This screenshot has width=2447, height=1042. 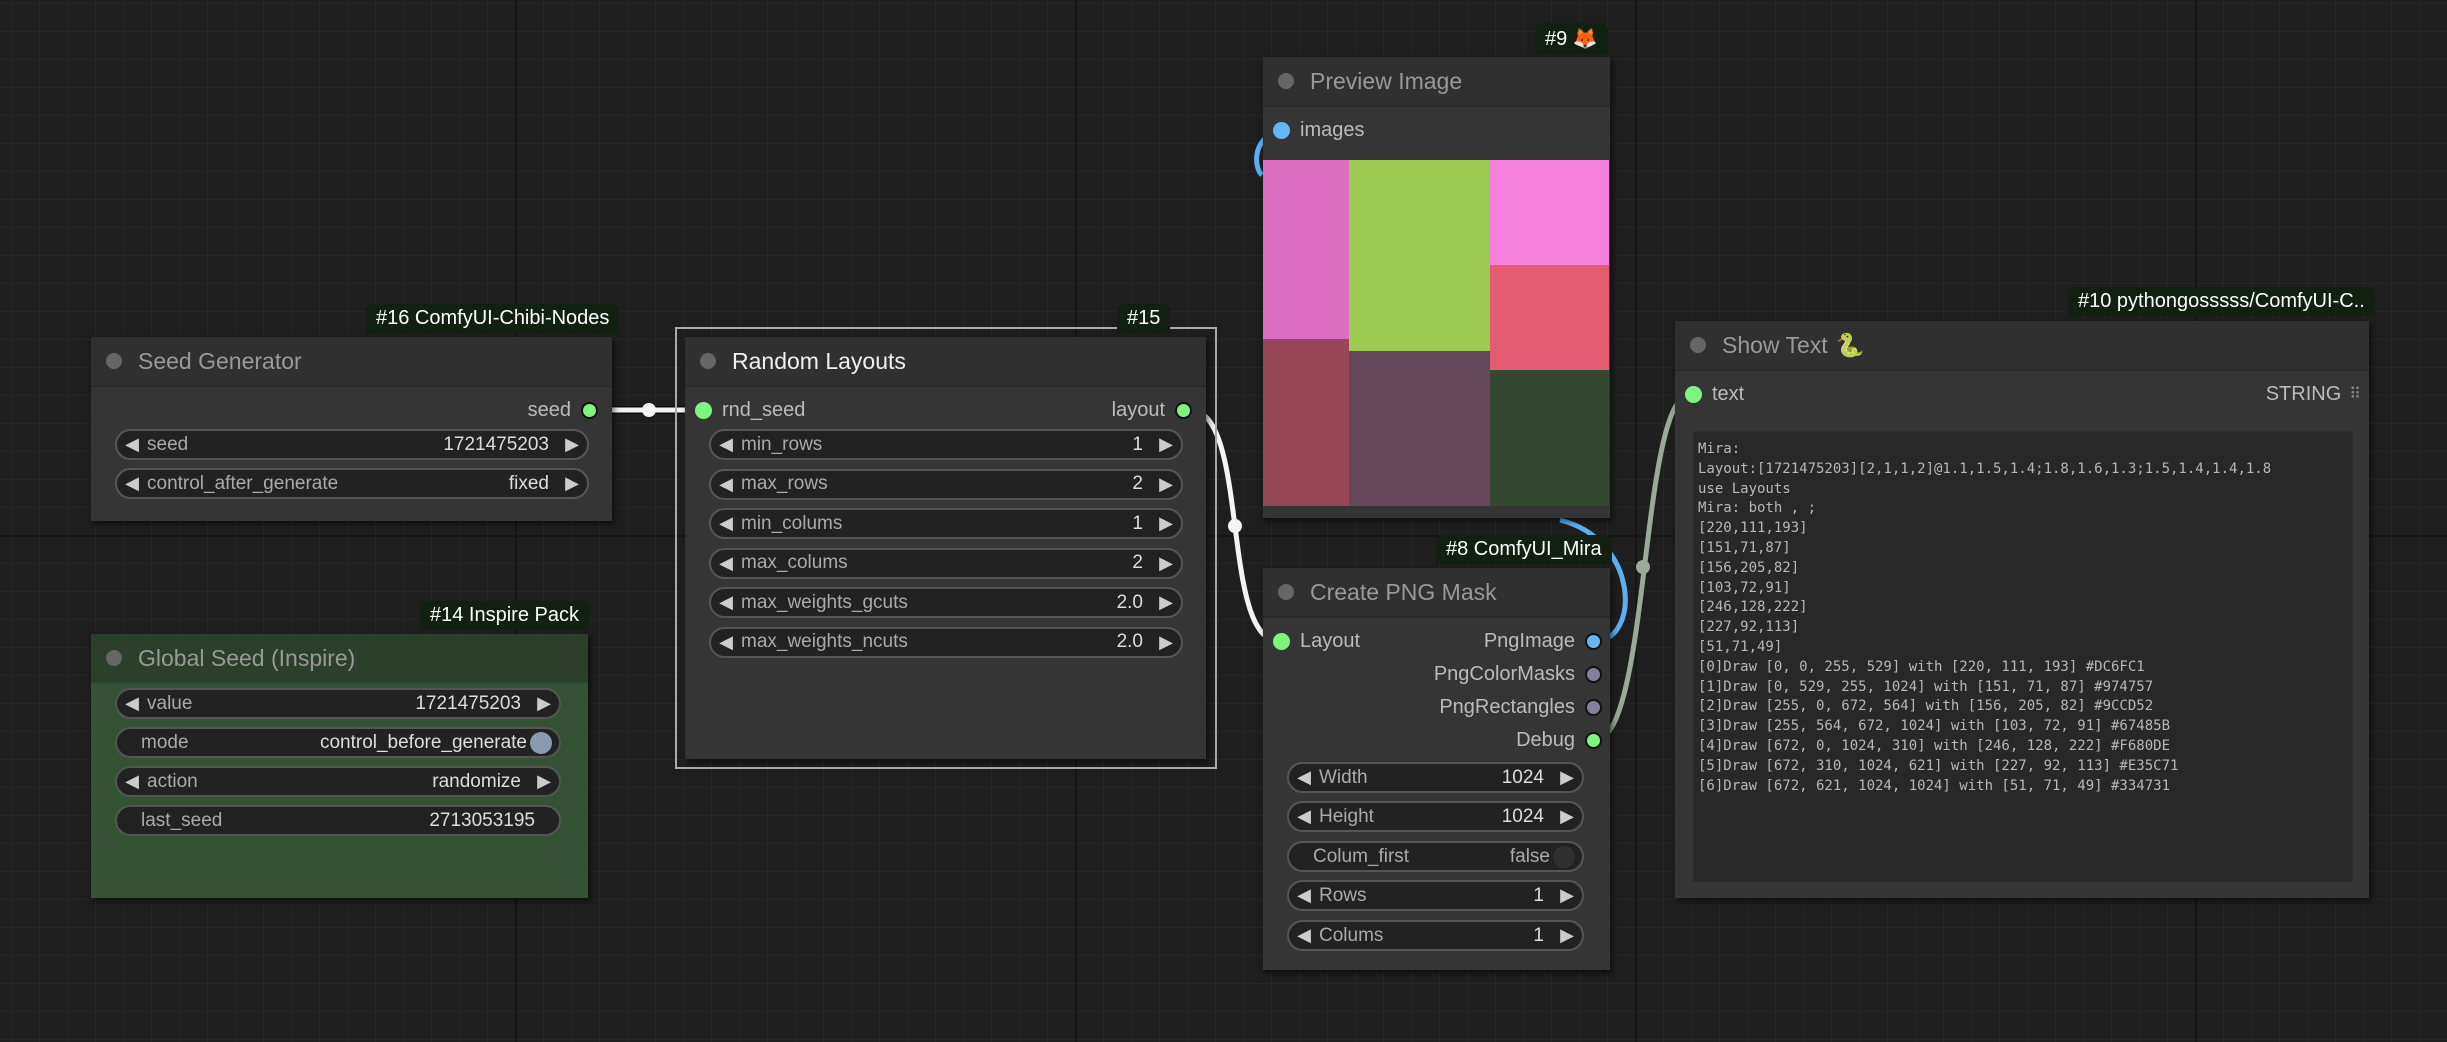 I want to click on widget-height: ◀ Height 1024 ▶, so click(x=1435, y=816).